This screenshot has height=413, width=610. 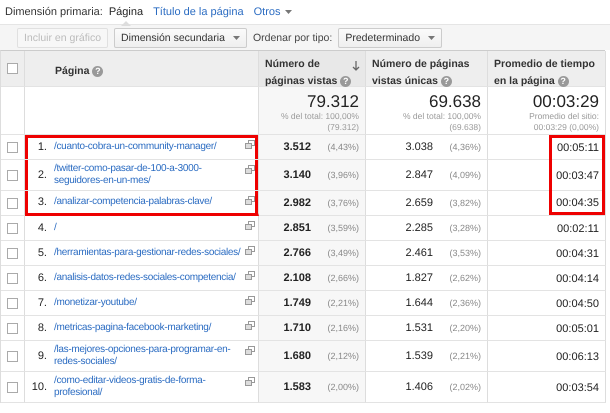 I want to click on row-number: 3., so click(x=41, y=202).